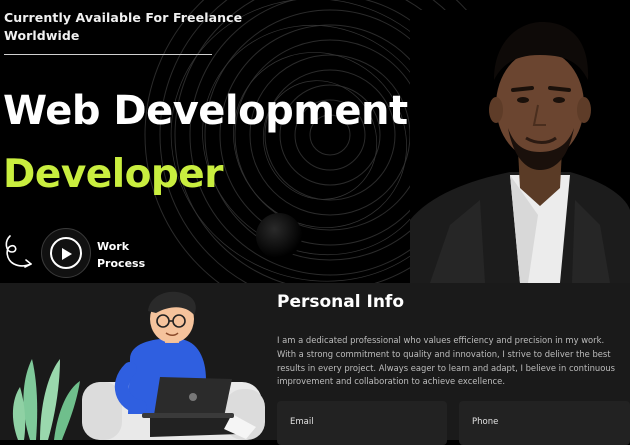 The width and height of the screenshot is (630, 445). Describe the element at coordinates (362, 423) in the screenshot. I see `email-field: Email` at that location.